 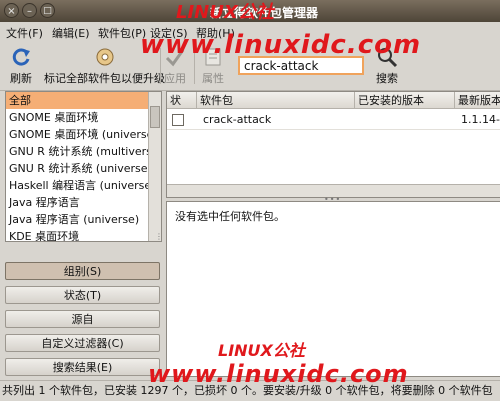 What do you see at coordinates (154, 166) in the screenshot?
I see `category-scrollbar` at bounding box center [154, 166].